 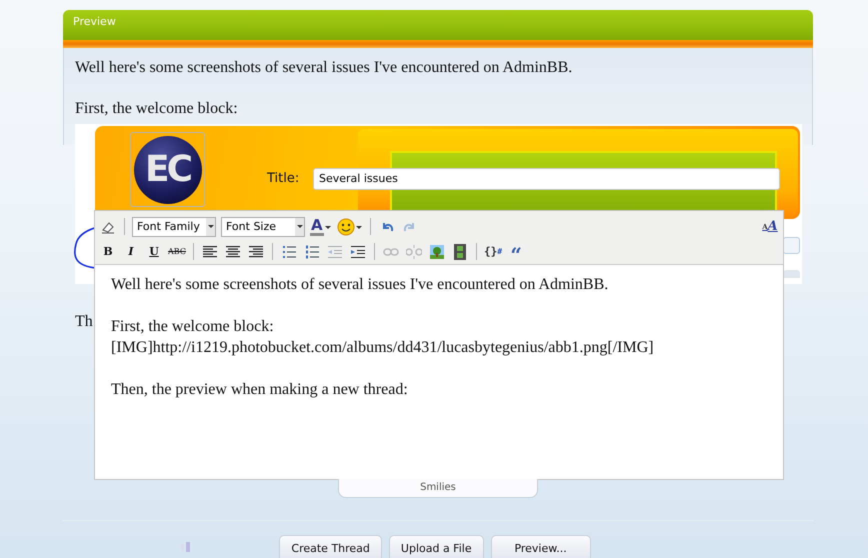 I want to click on dropdown: Font Family, so click(x=174, y=226).